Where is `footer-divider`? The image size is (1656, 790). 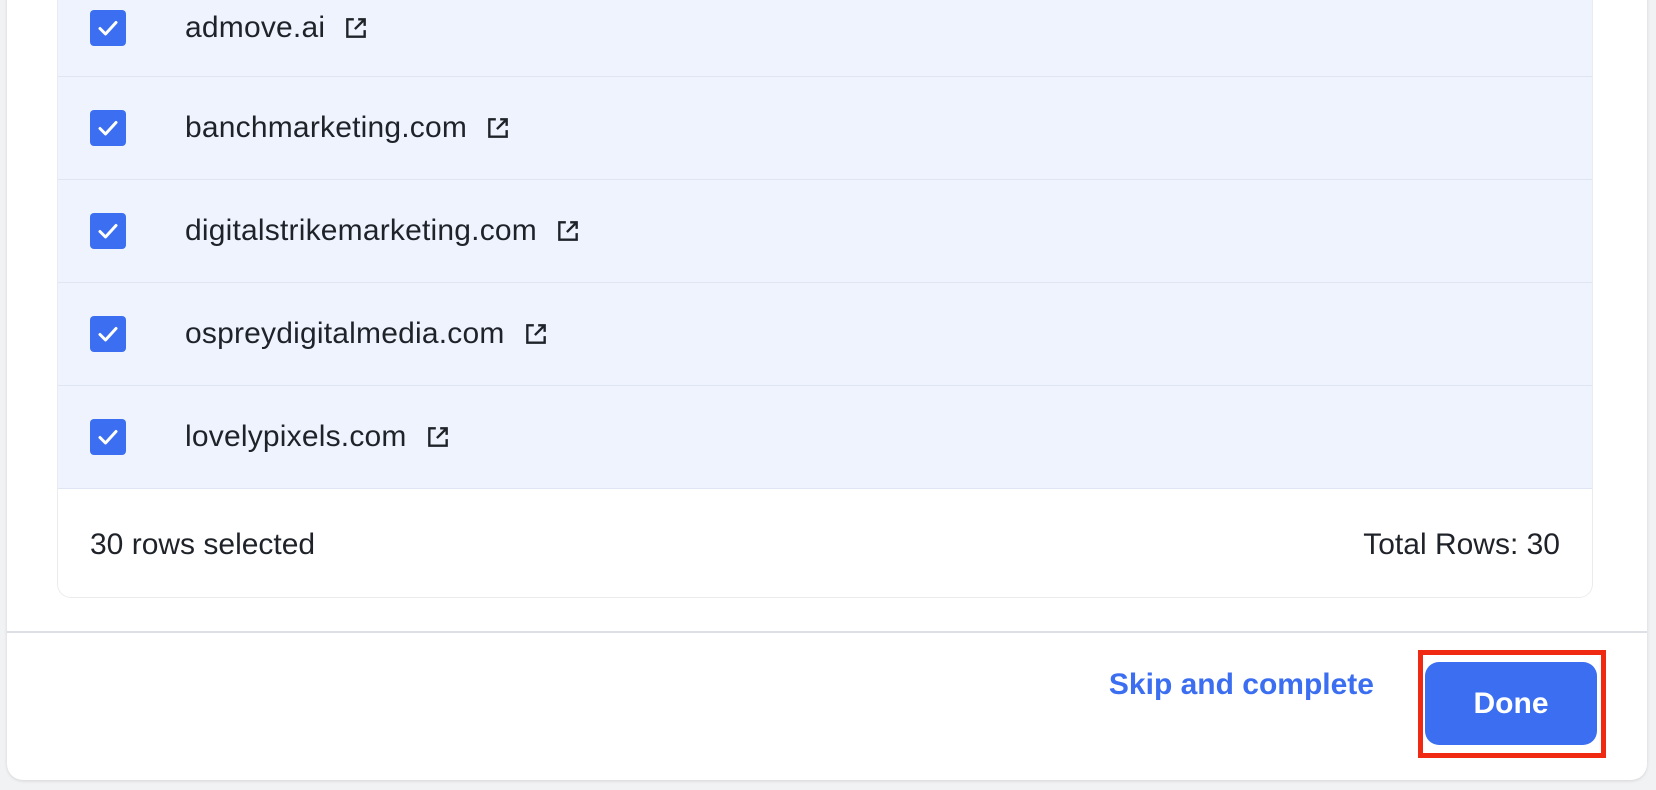 footer-divider is located at coordinates (827, 632).